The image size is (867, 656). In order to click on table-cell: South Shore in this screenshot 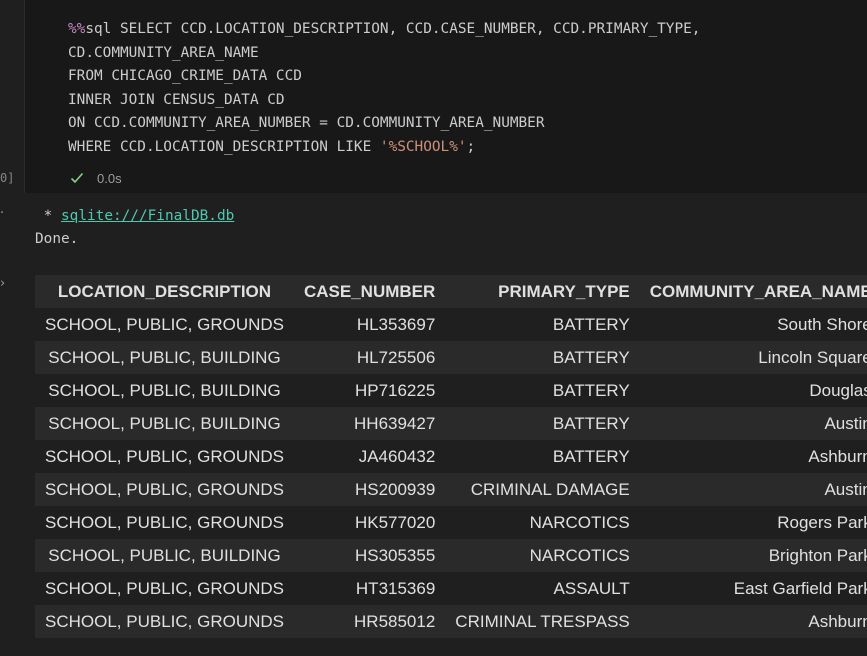, I will do `click(822, 324)`.